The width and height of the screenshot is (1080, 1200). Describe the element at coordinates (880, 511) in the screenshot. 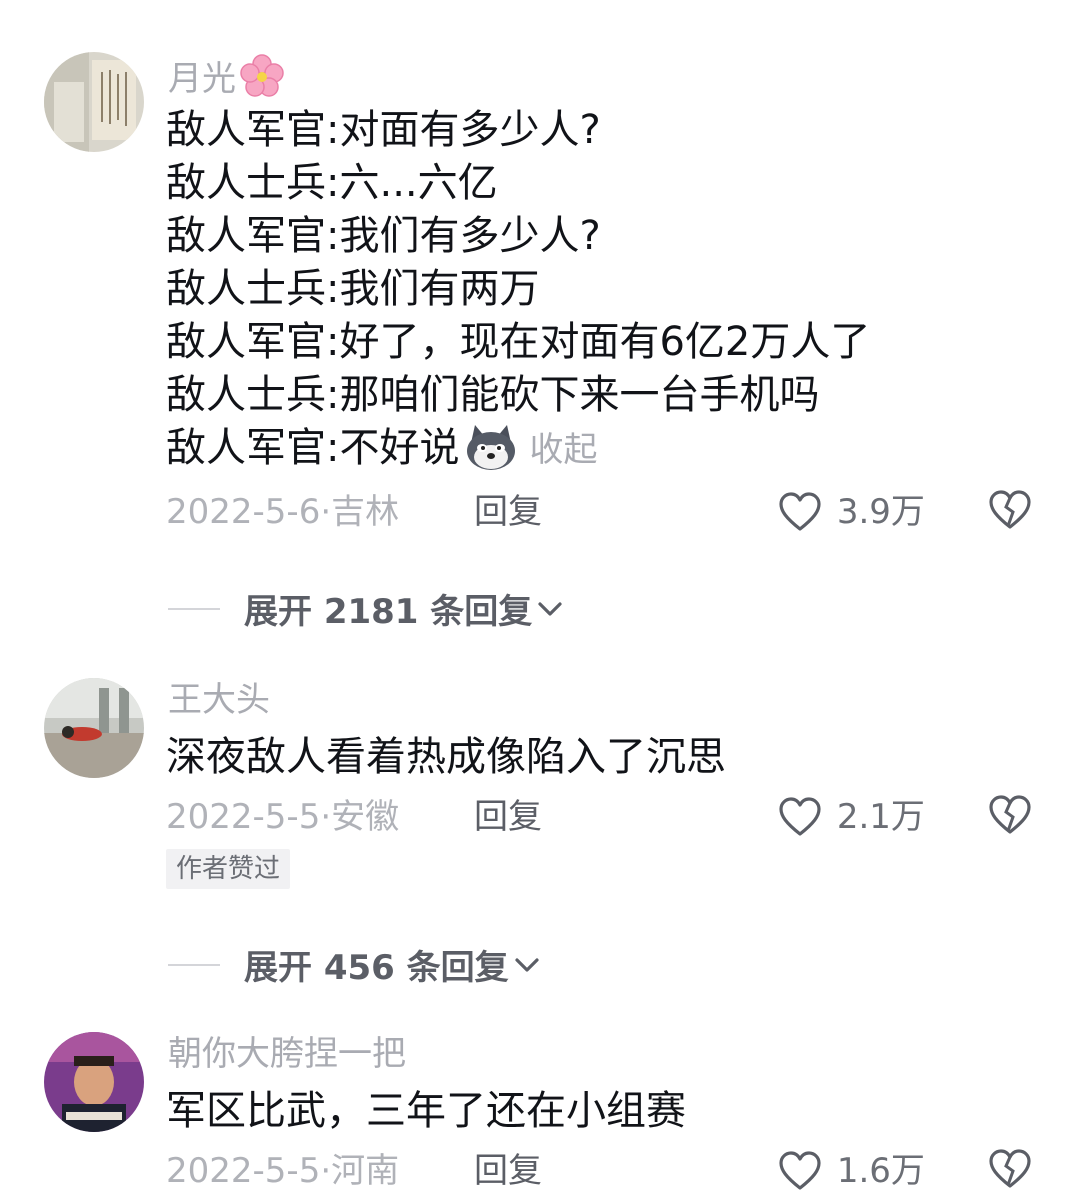

I see `like-count: 3.9万` at that location.